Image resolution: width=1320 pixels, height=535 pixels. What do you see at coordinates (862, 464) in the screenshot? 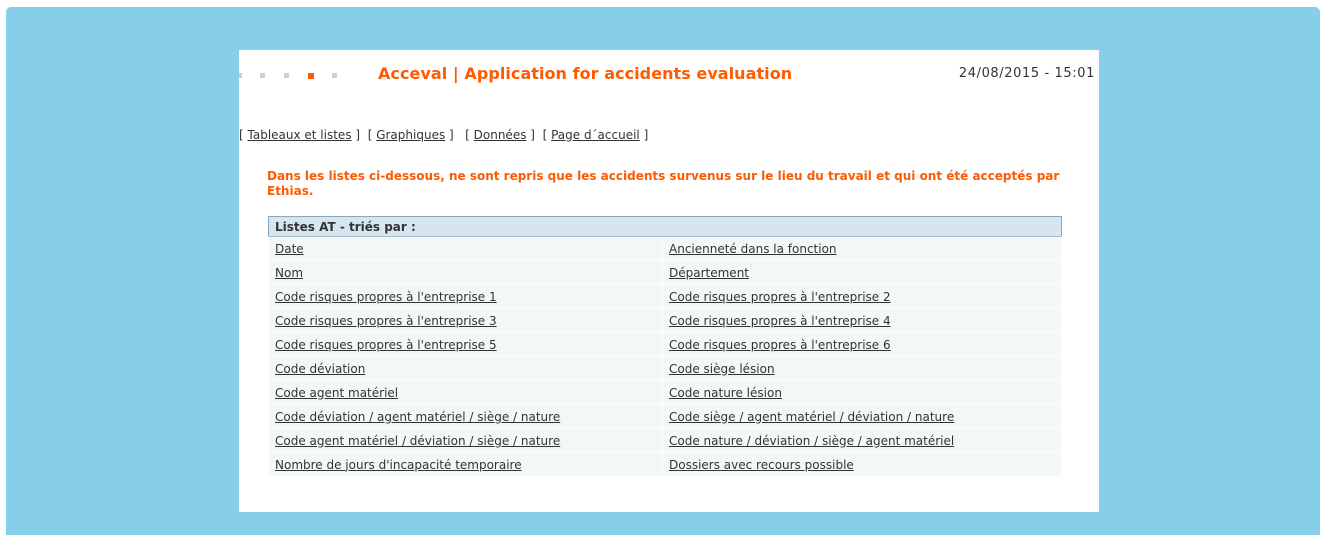
I see `table-cell: Dossiers avec recours possible` at bounding box center [862, 464].